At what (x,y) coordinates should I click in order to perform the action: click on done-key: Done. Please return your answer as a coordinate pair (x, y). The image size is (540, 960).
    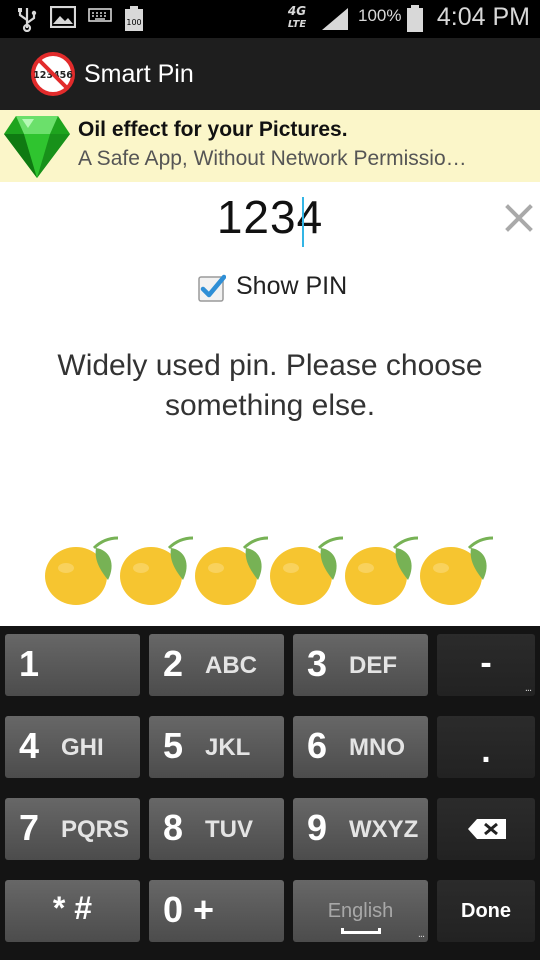
    Looking at the image, I should click on (486, 911).